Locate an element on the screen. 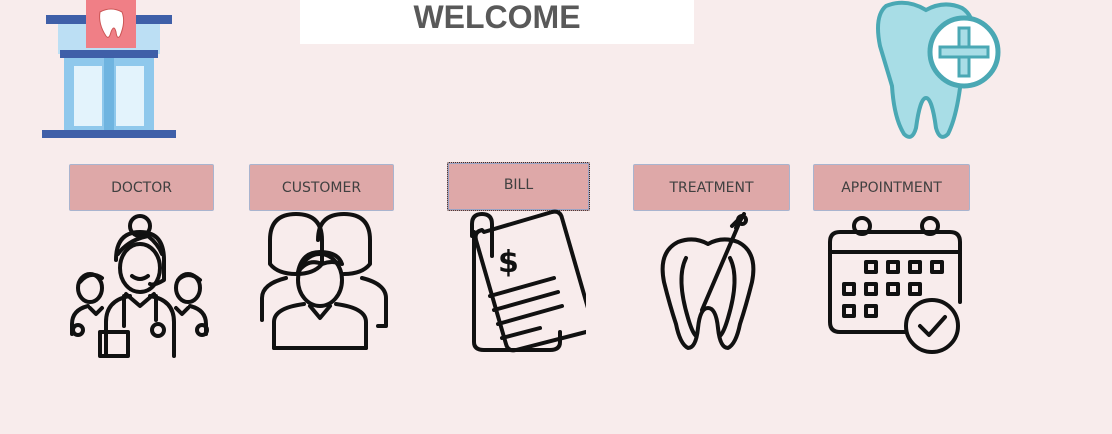  customers-group-icon is located at coordinates (320, 281).